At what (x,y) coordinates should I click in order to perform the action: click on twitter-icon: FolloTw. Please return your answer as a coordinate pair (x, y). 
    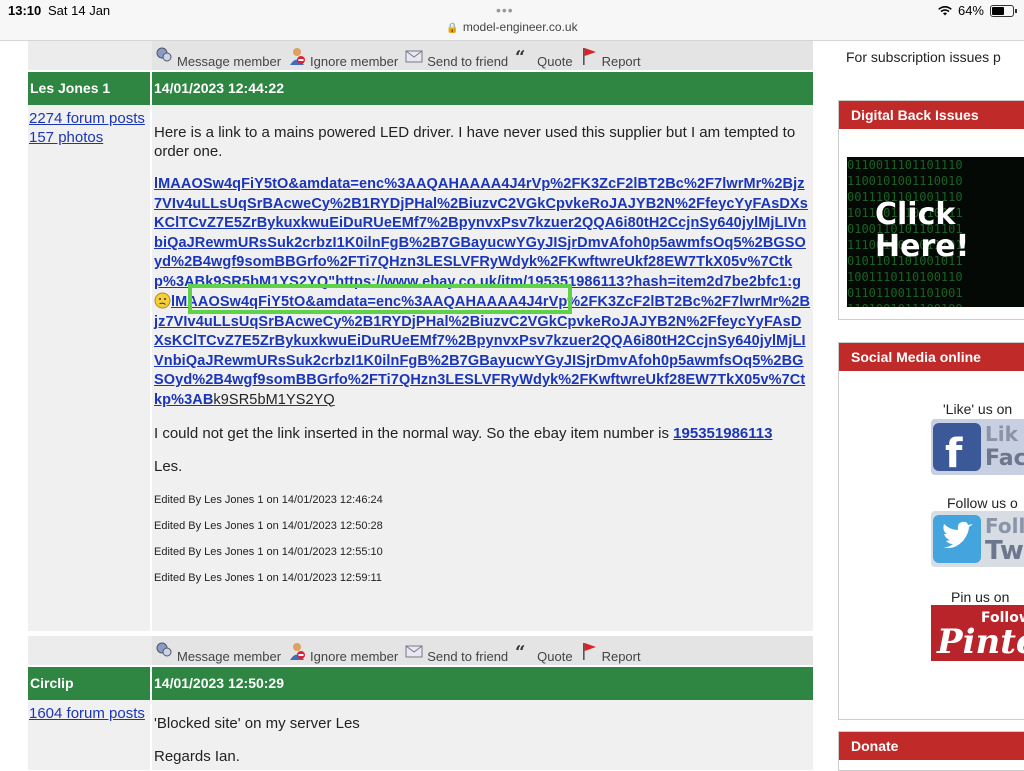
    Looking at the image, I should click on (977, 539).